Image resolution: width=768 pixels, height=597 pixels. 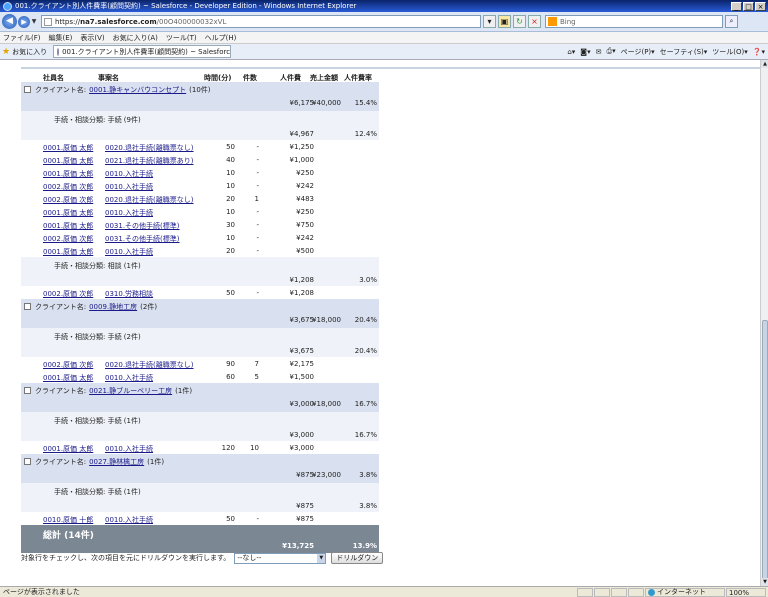 I want to click on cost-value: ¥1,500, so click(x=302, y=377).